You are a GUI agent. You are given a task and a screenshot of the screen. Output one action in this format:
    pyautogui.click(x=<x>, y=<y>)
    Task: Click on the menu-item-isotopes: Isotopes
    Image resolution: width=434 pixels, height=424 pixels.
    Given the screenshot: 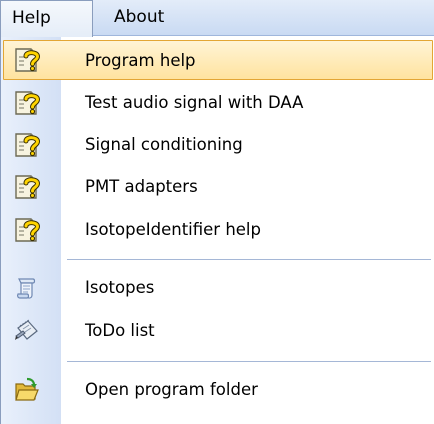 What is the action you would take?
    pyautogui.click(x=218, y=288)
    